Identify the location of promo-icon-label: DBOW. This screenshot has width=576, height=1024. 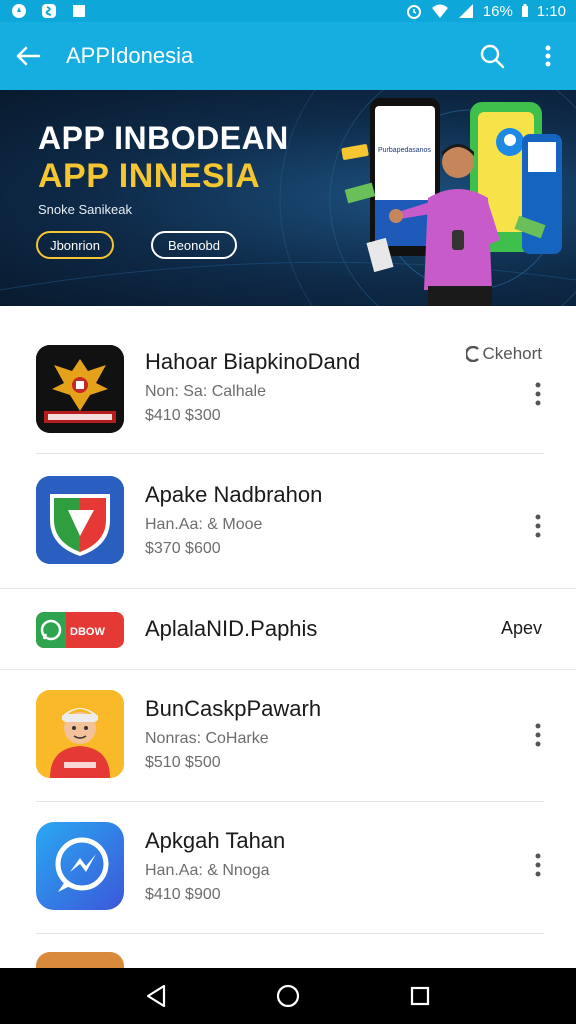
(87, 632).